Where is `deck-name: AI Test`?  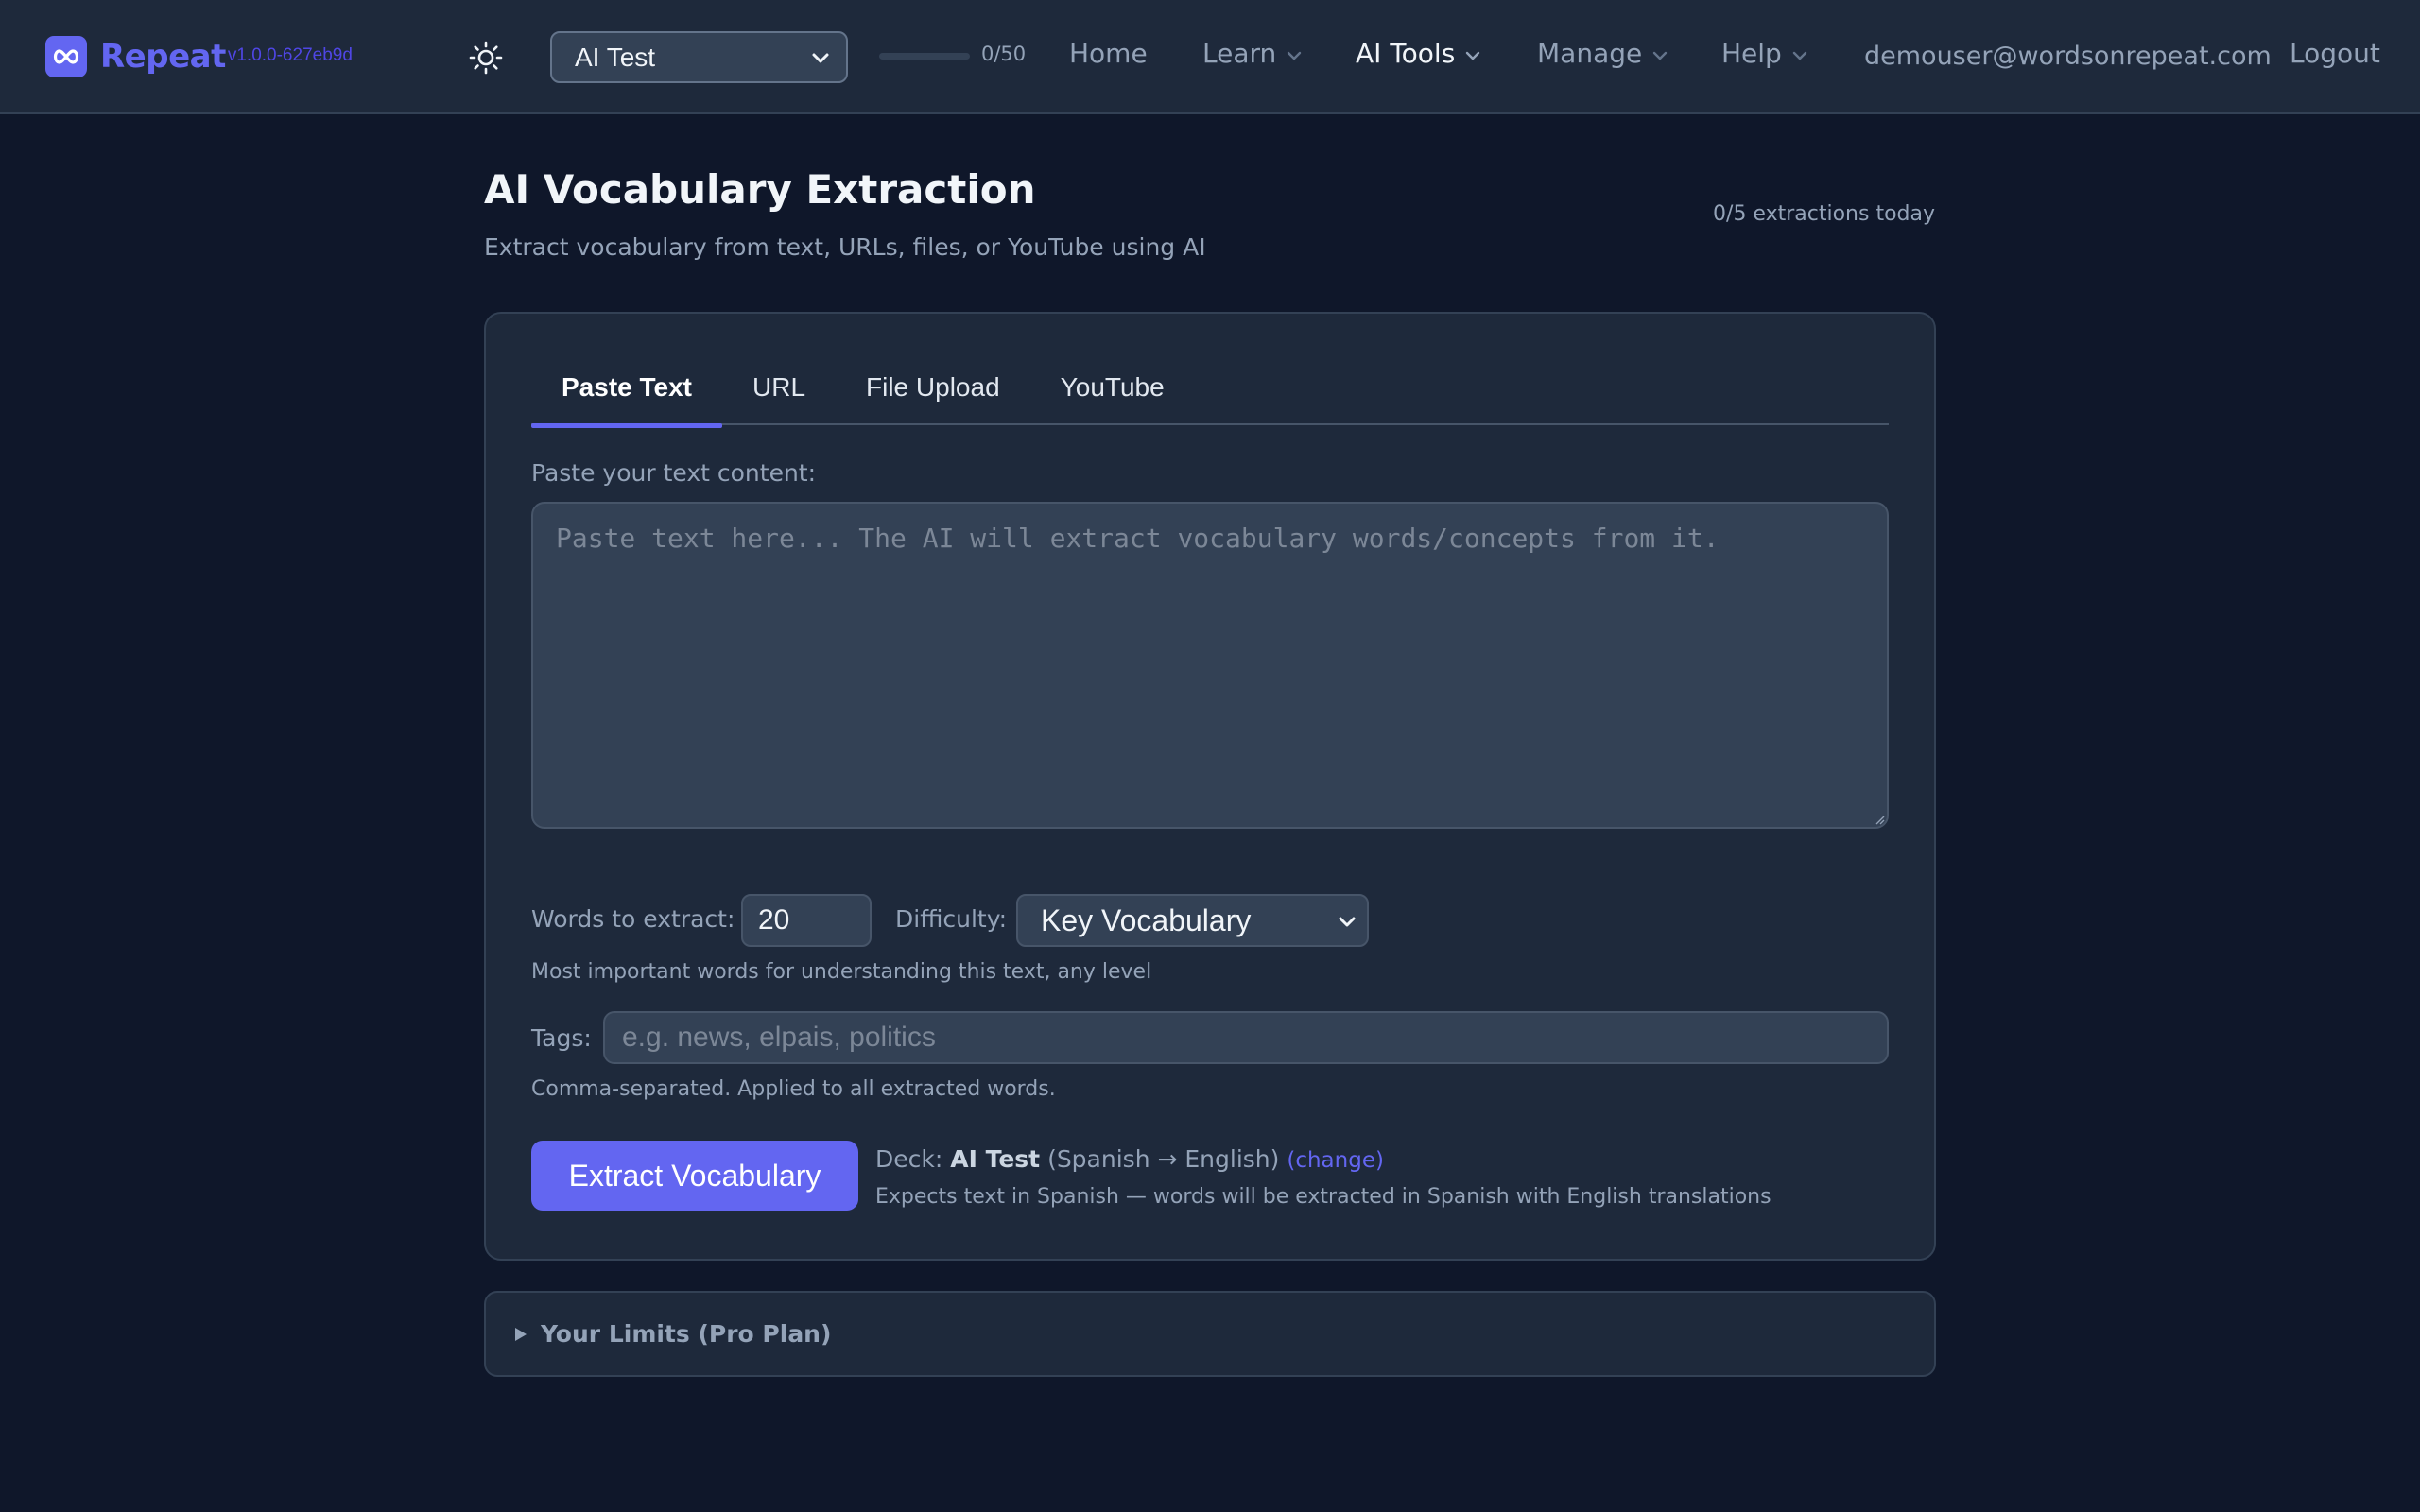 deck-name: AI Test is located at coordinates (995, 1159).